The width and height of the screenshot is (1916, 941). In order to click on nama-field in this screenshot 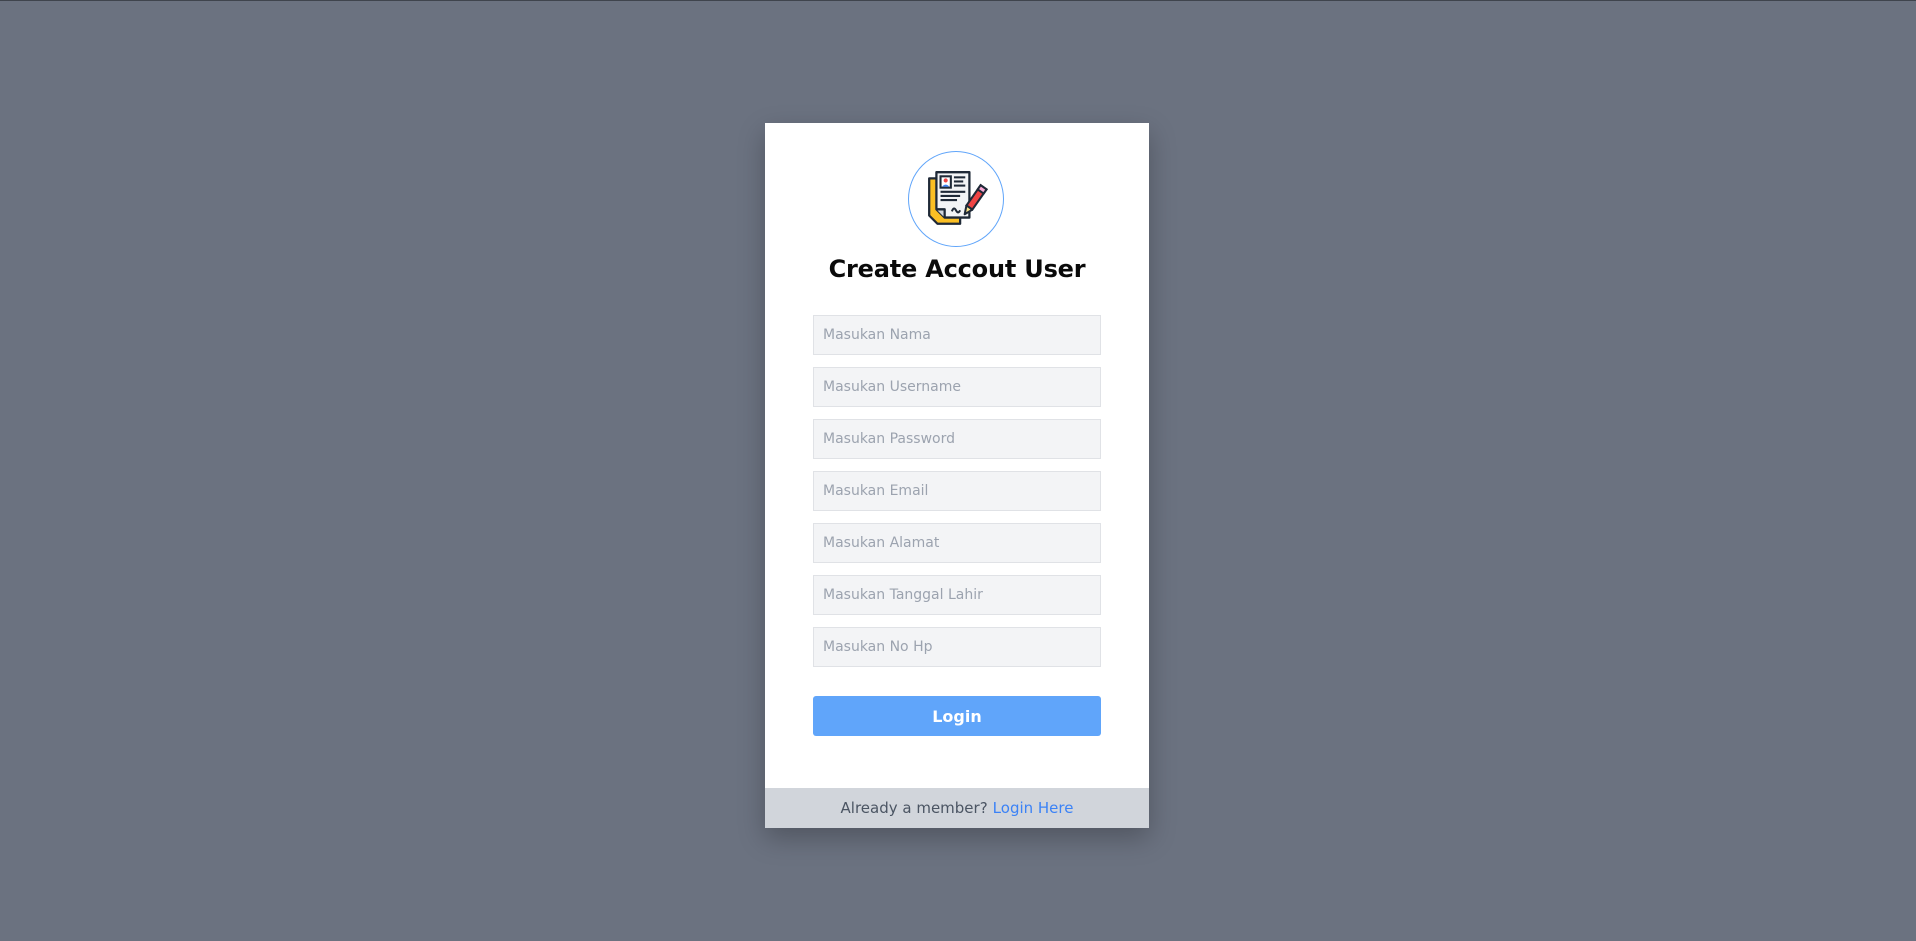, I will do `click(957, 335)`.